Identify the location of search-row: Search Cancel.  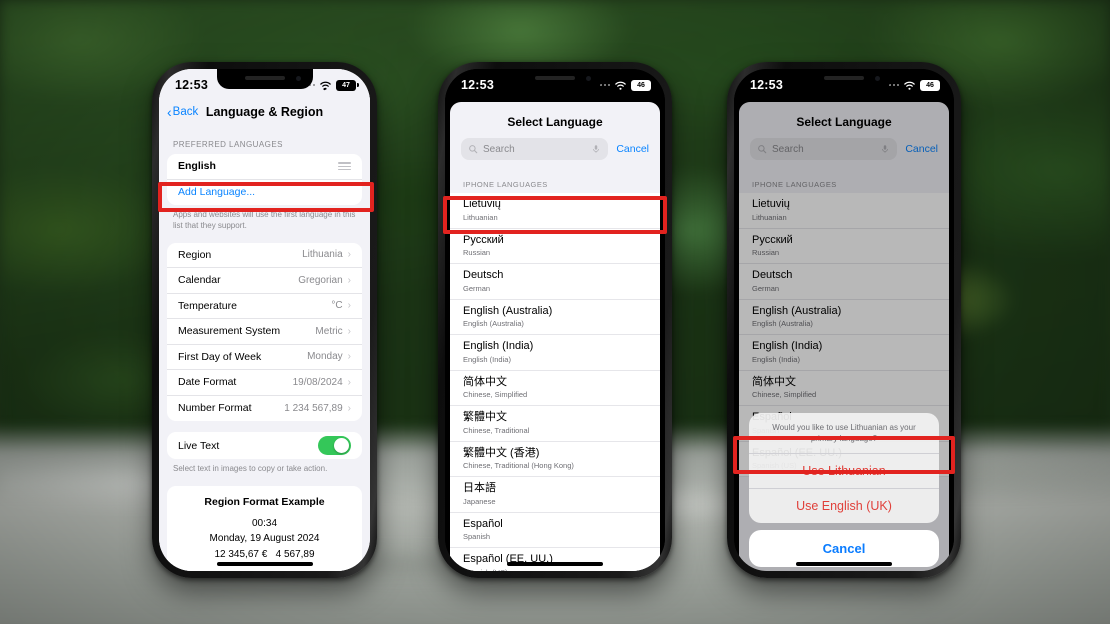
(555, 153).